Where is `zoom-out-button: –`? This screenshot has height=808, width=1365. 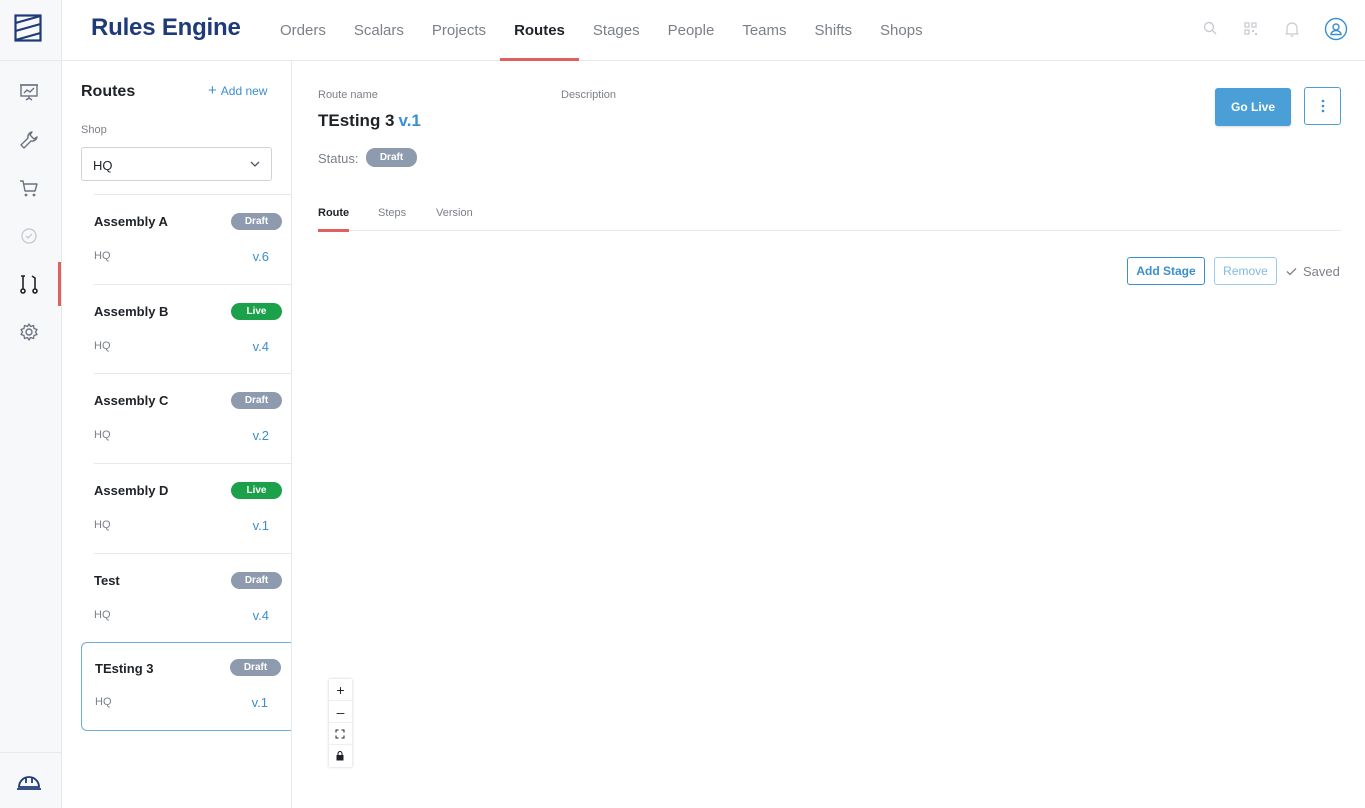 zoom-out-button: – is located at coordinates (340, 712).